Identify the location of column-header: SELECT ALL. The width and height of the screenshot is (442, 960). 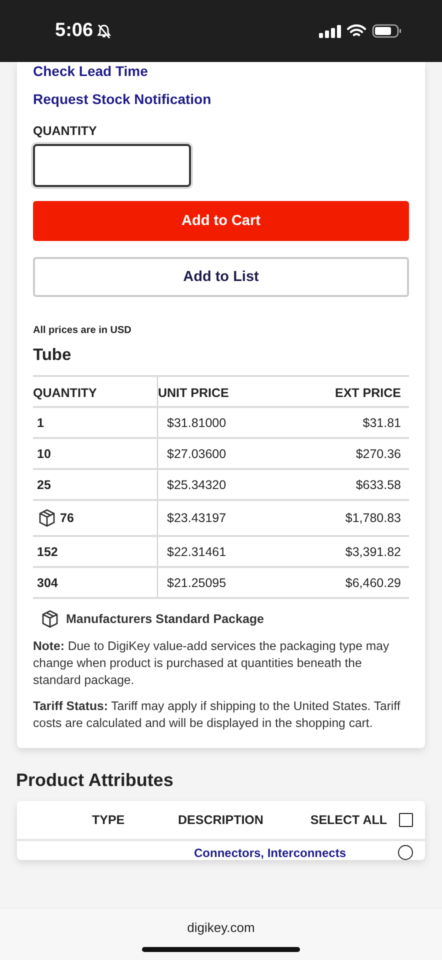
(348, 820).